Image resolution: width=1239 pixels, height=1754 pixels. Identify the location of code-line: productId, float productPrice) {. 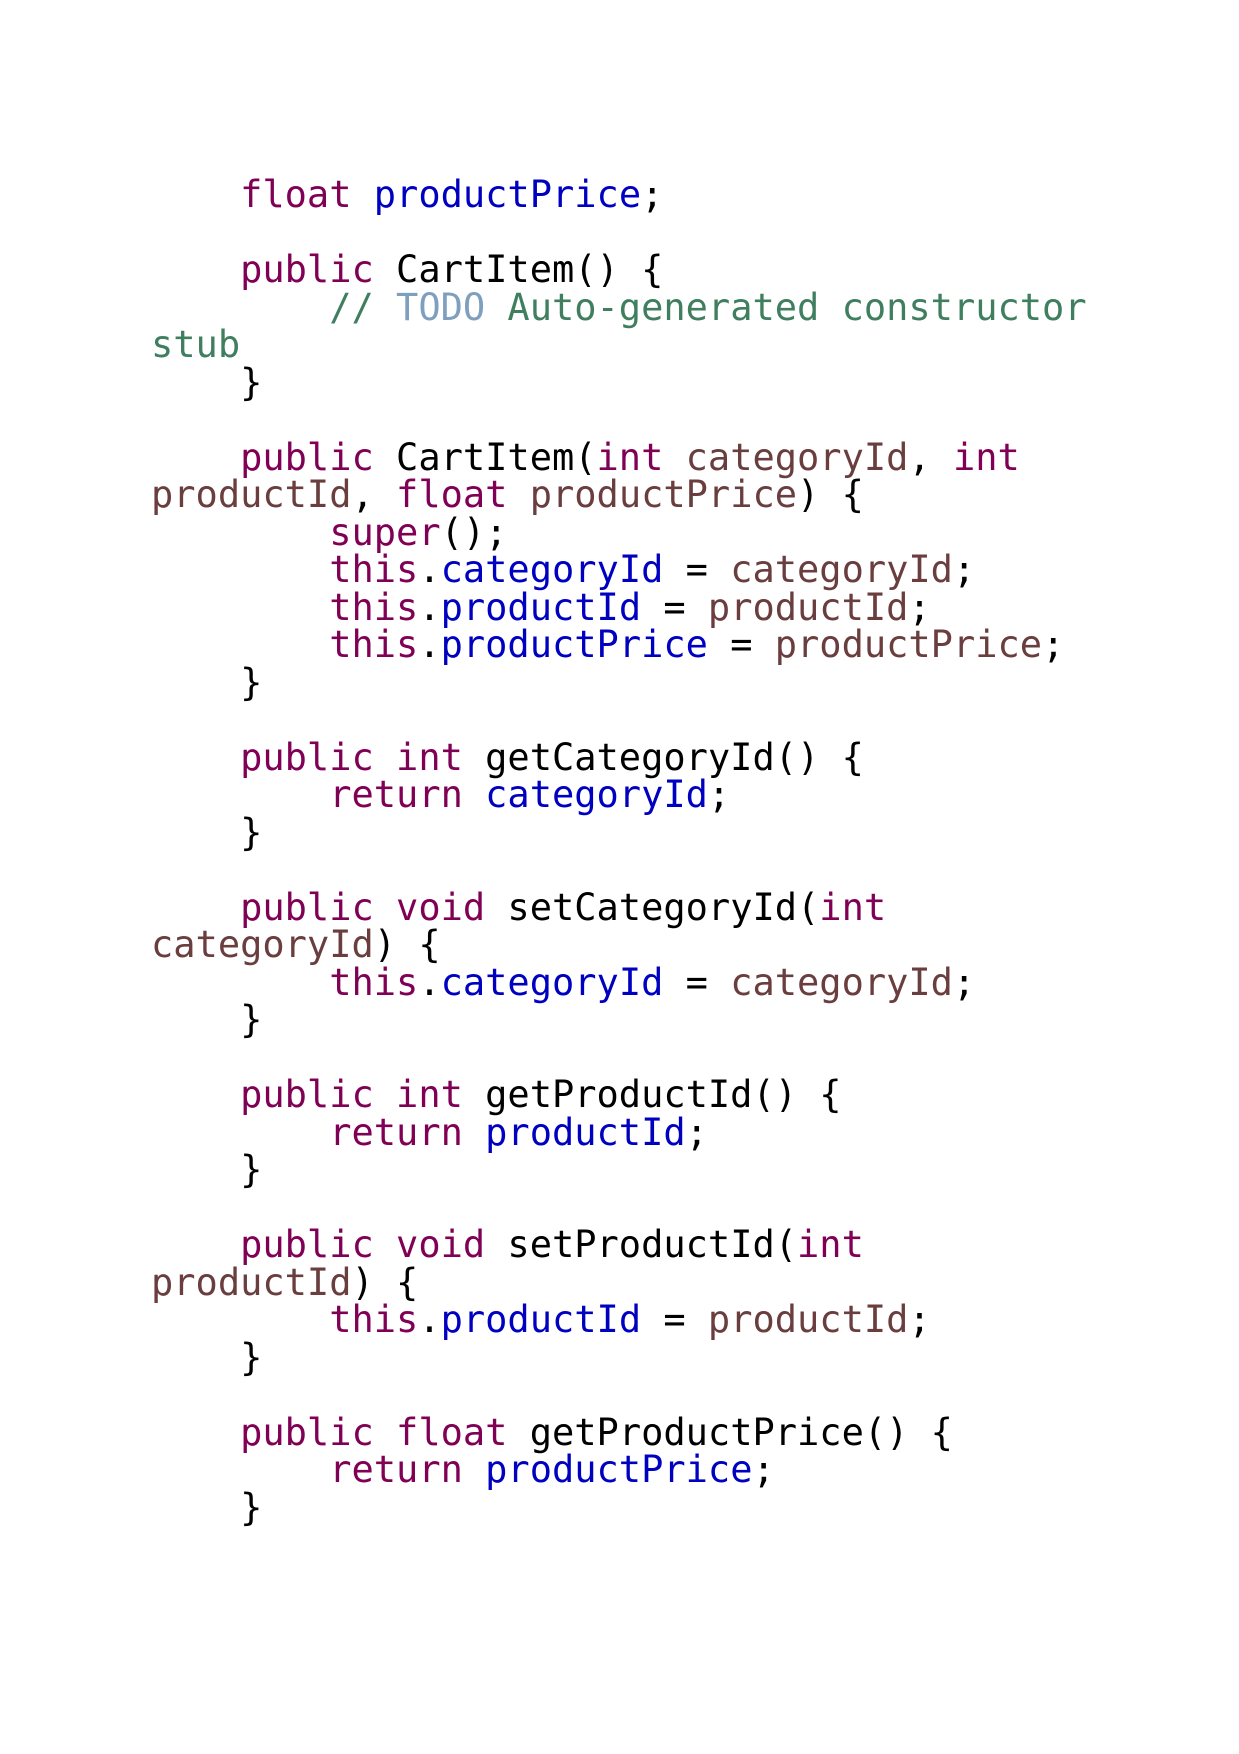
(619, 495).